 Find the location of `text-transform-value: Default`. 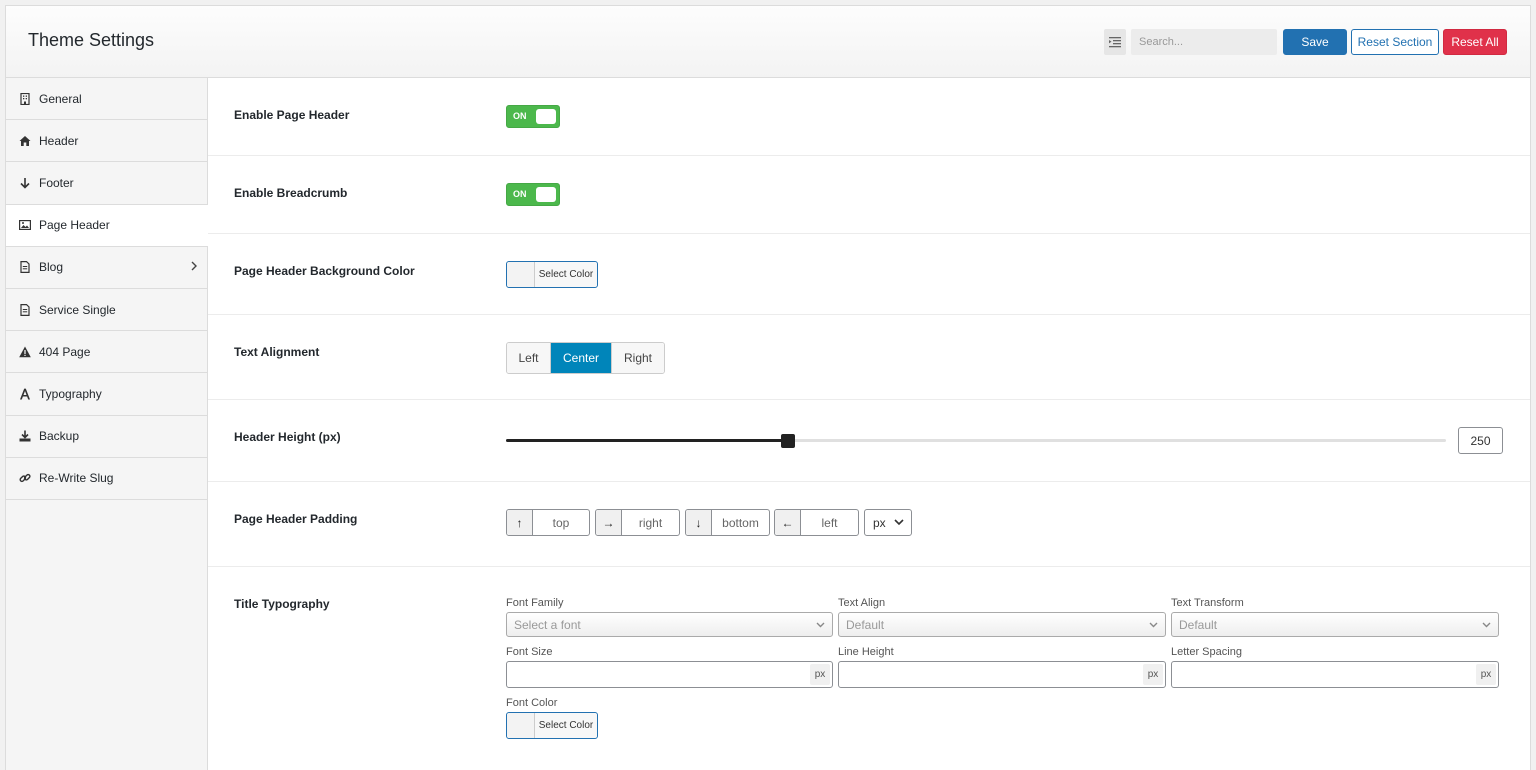

text-transform-value: Default is located at coordinates (1198, 624).